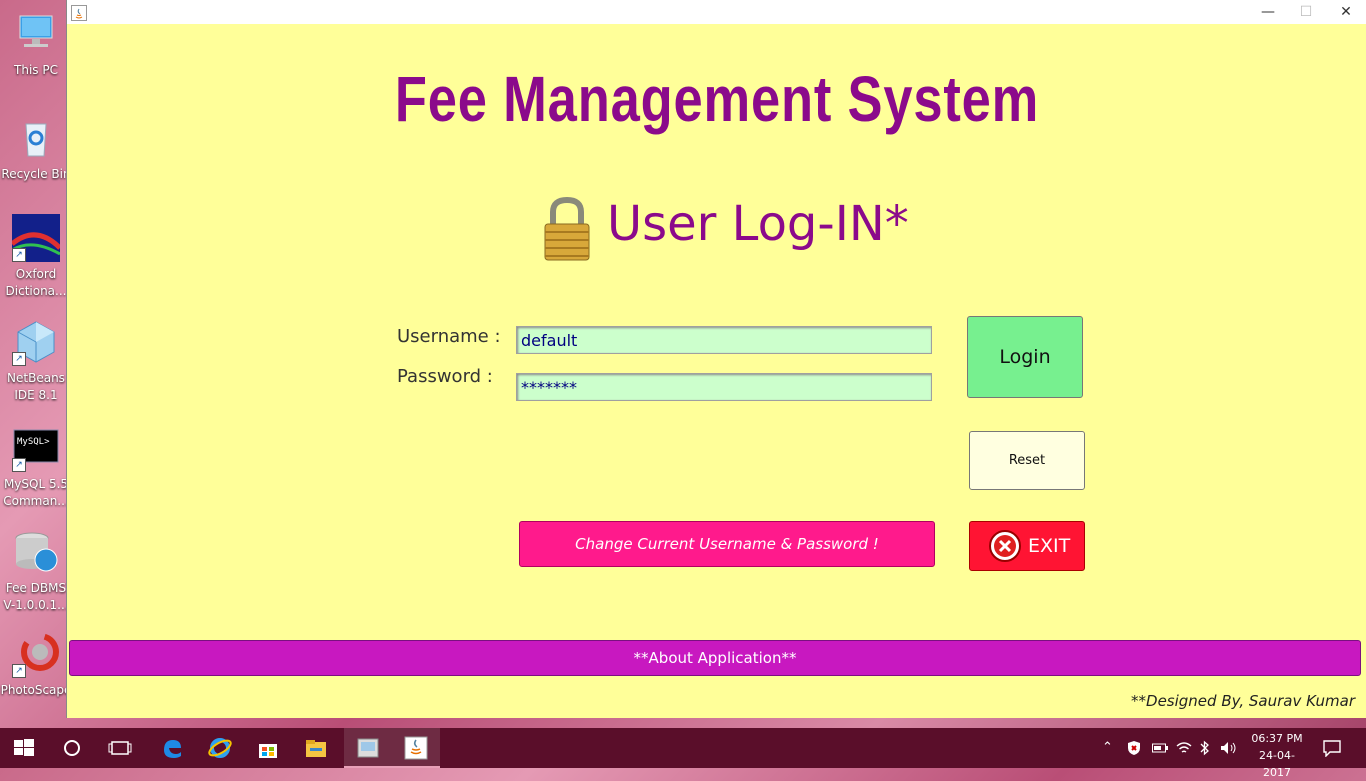  What do you see at coordinates (36, 448) in the screenshot?
I see `terminal-icon: MySQL> ↗` at bounding box center [36, 448].